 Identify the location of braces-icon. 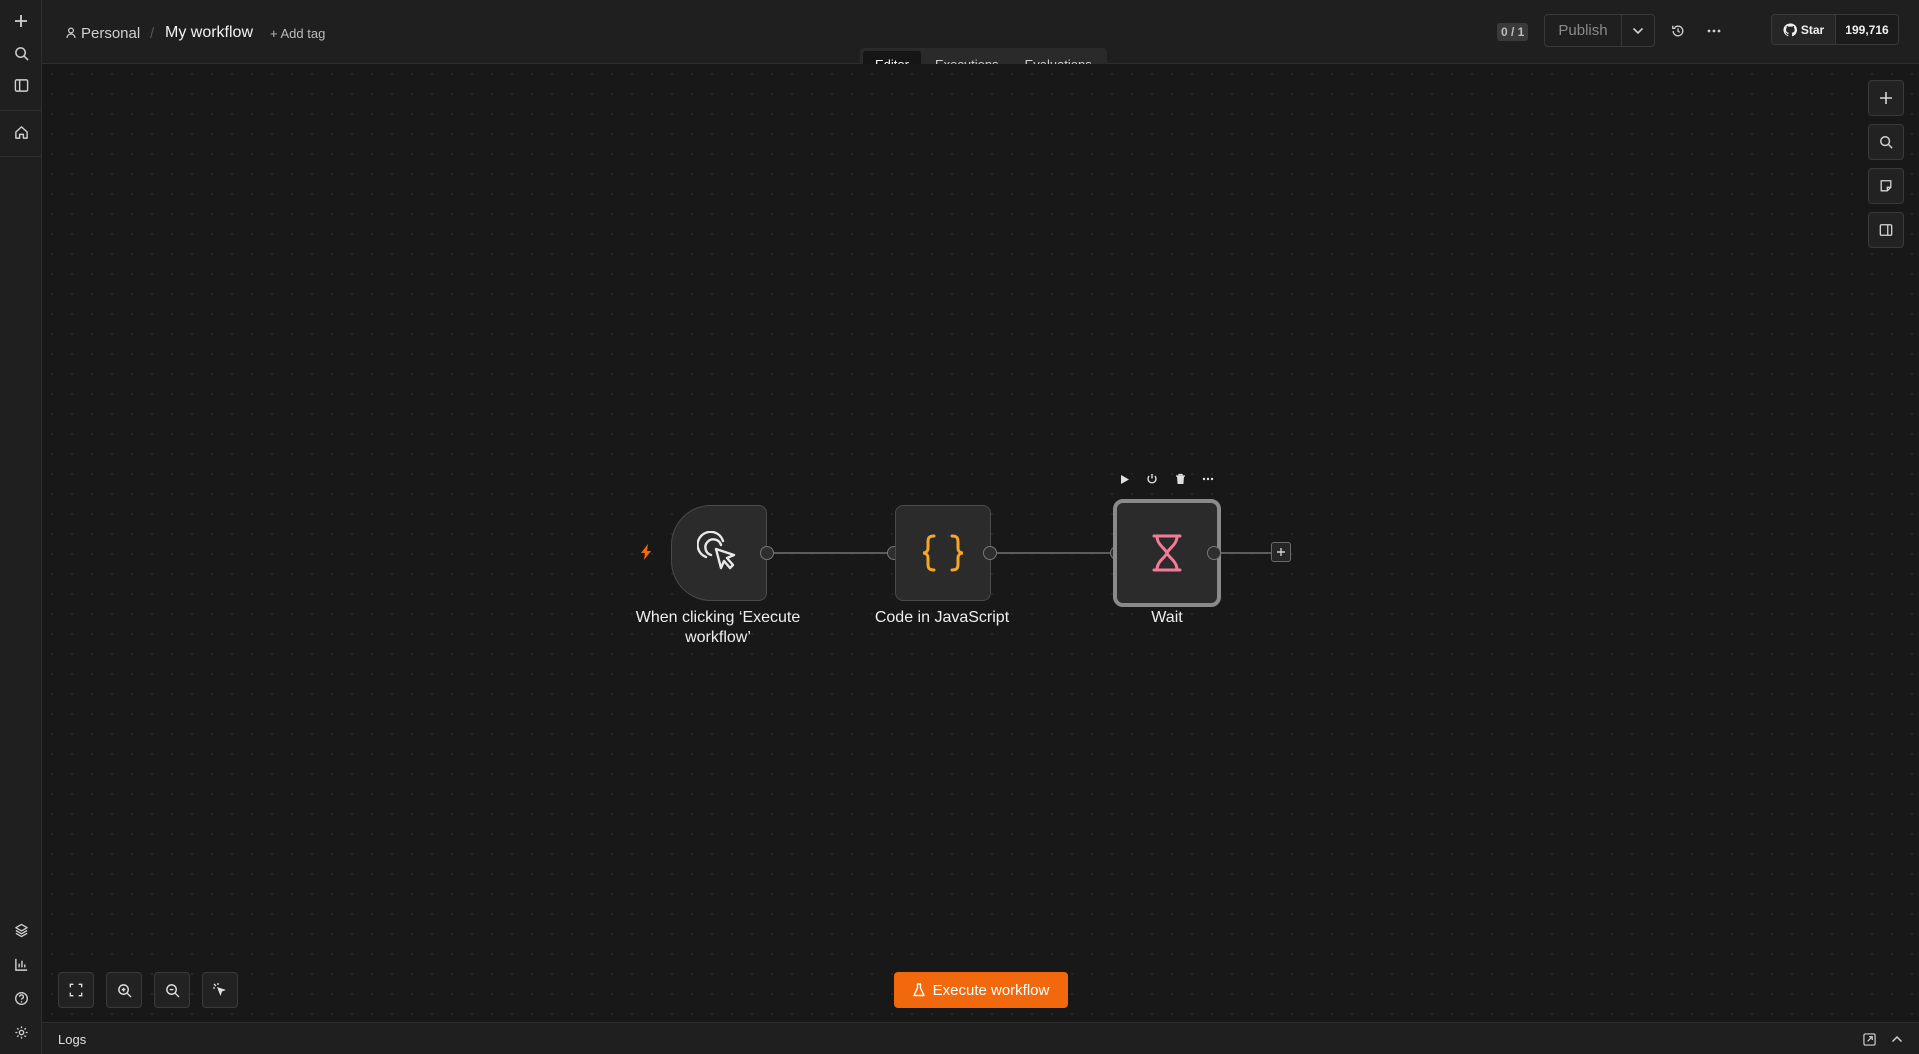
(943, 553).